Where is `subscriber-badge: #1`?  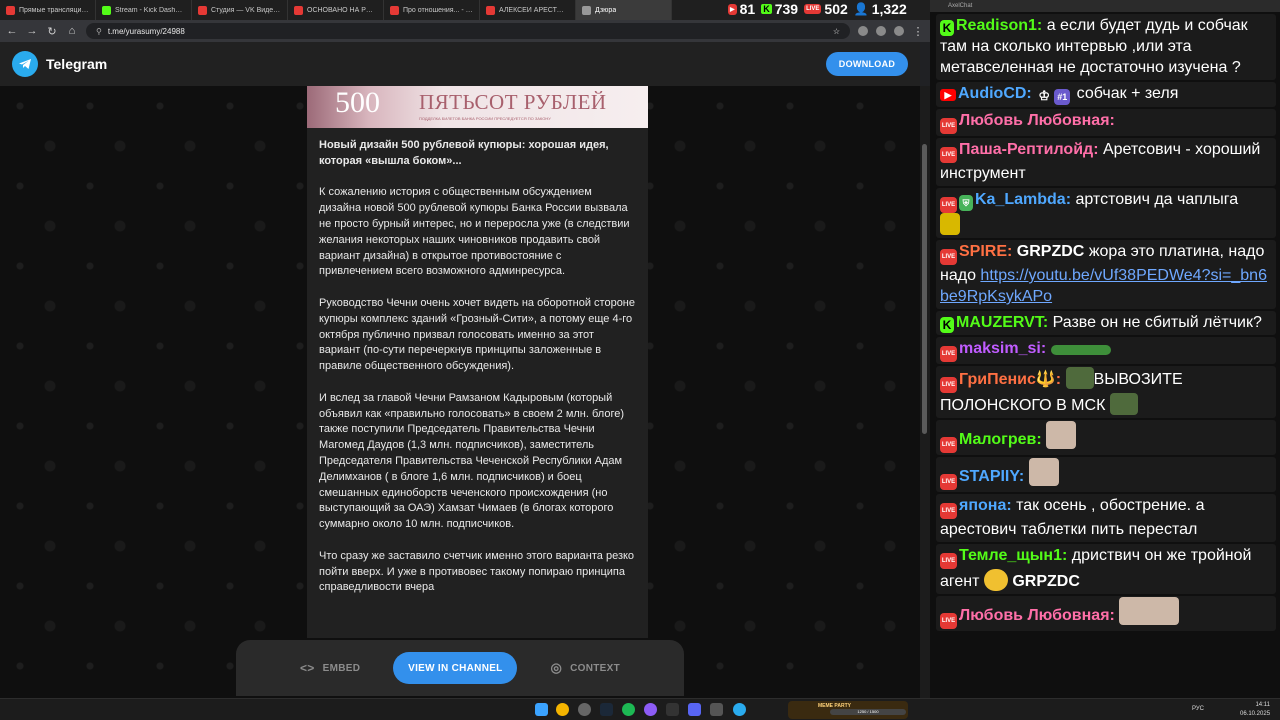 subscriber-badge: #1 is located at coordinates (1062, 97).